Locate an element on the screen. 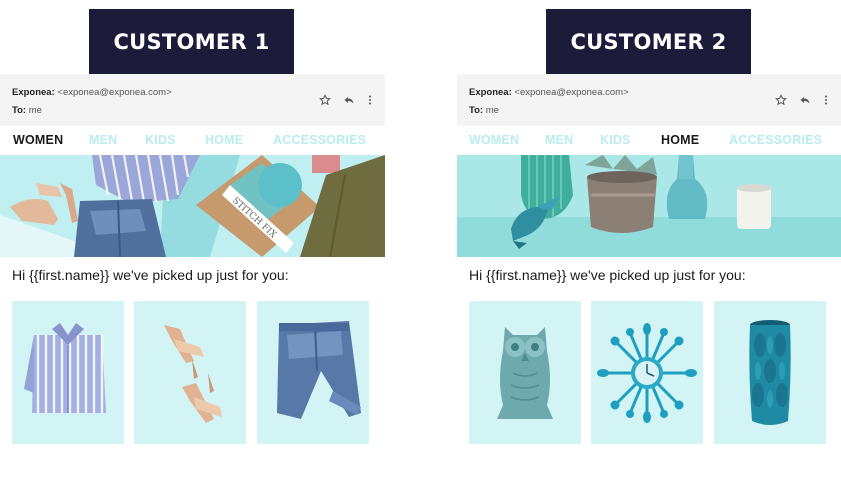 Image resolution: width=841 pixels, height=477 pixels. product-tile-shirt is located at coordinates (68, 372).